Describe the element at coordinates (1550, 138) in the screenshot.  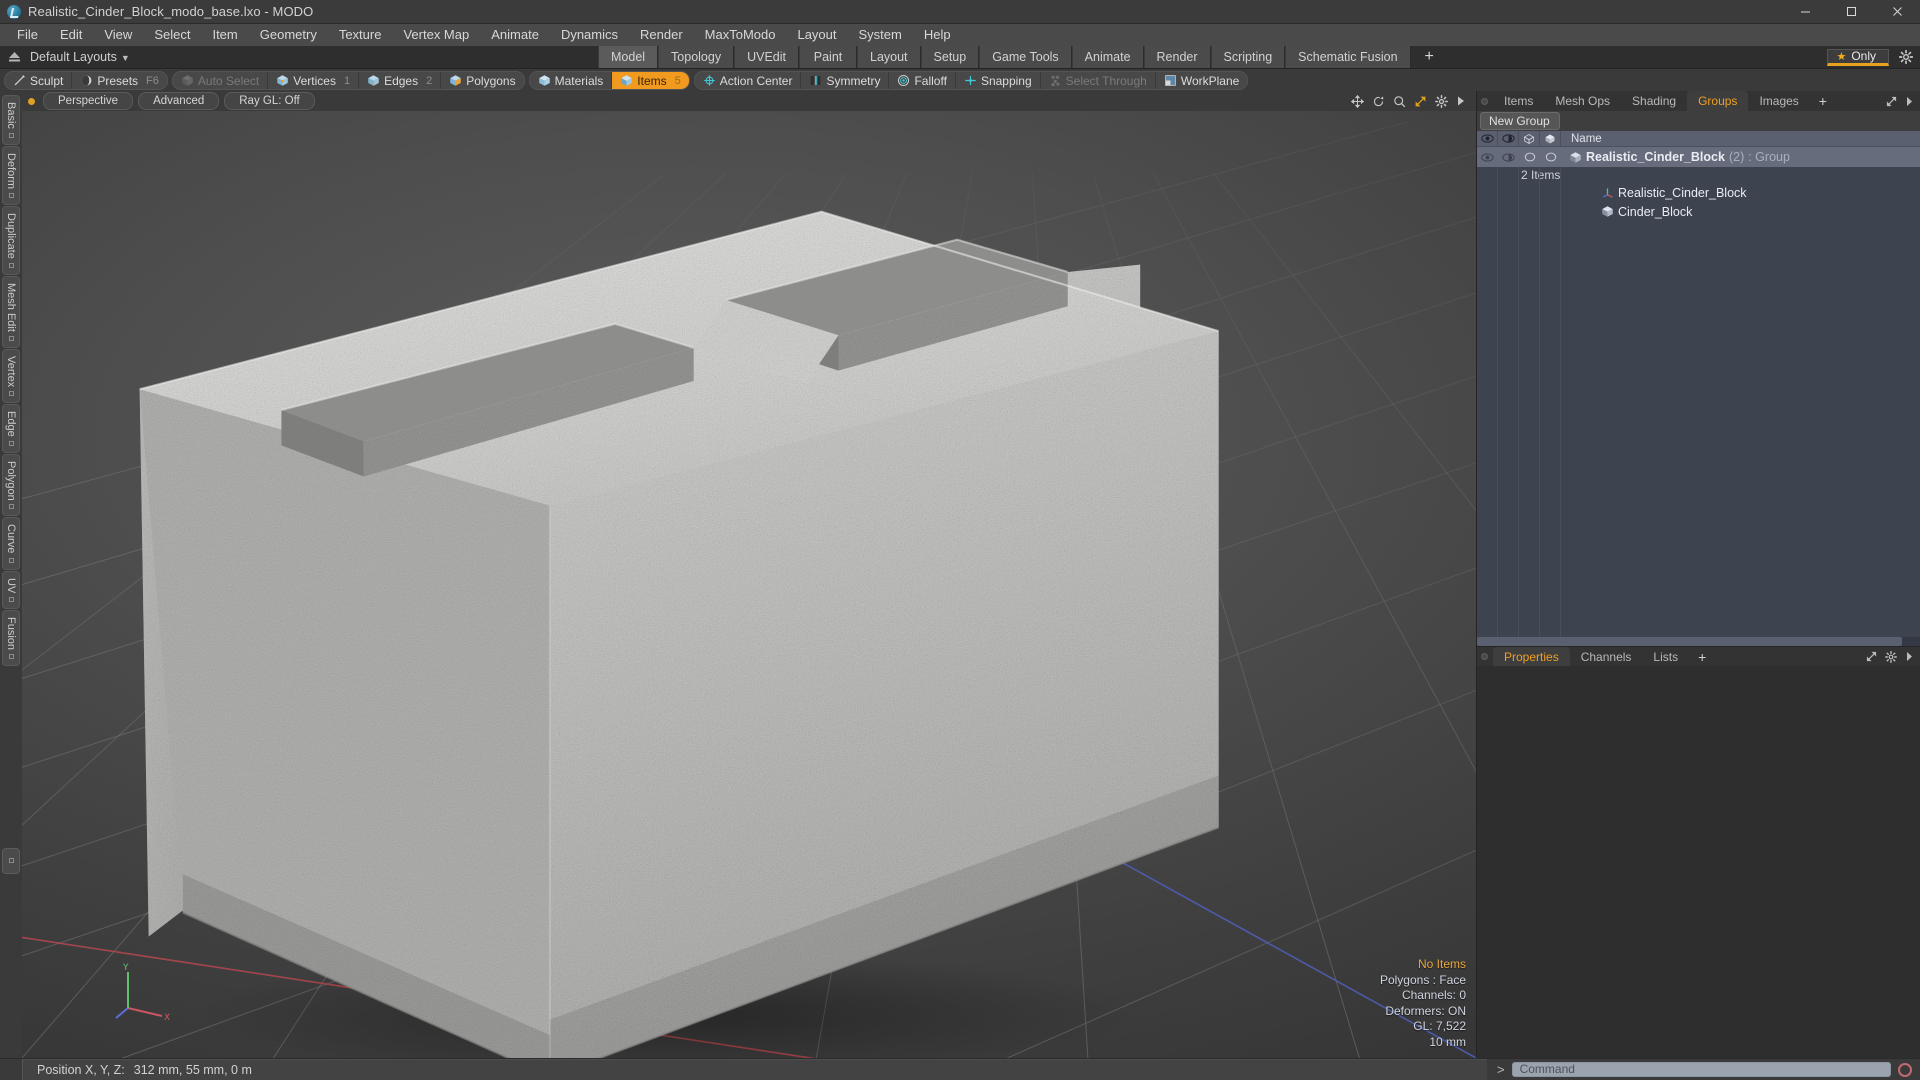
I see `column-shaded-icon` at that location.